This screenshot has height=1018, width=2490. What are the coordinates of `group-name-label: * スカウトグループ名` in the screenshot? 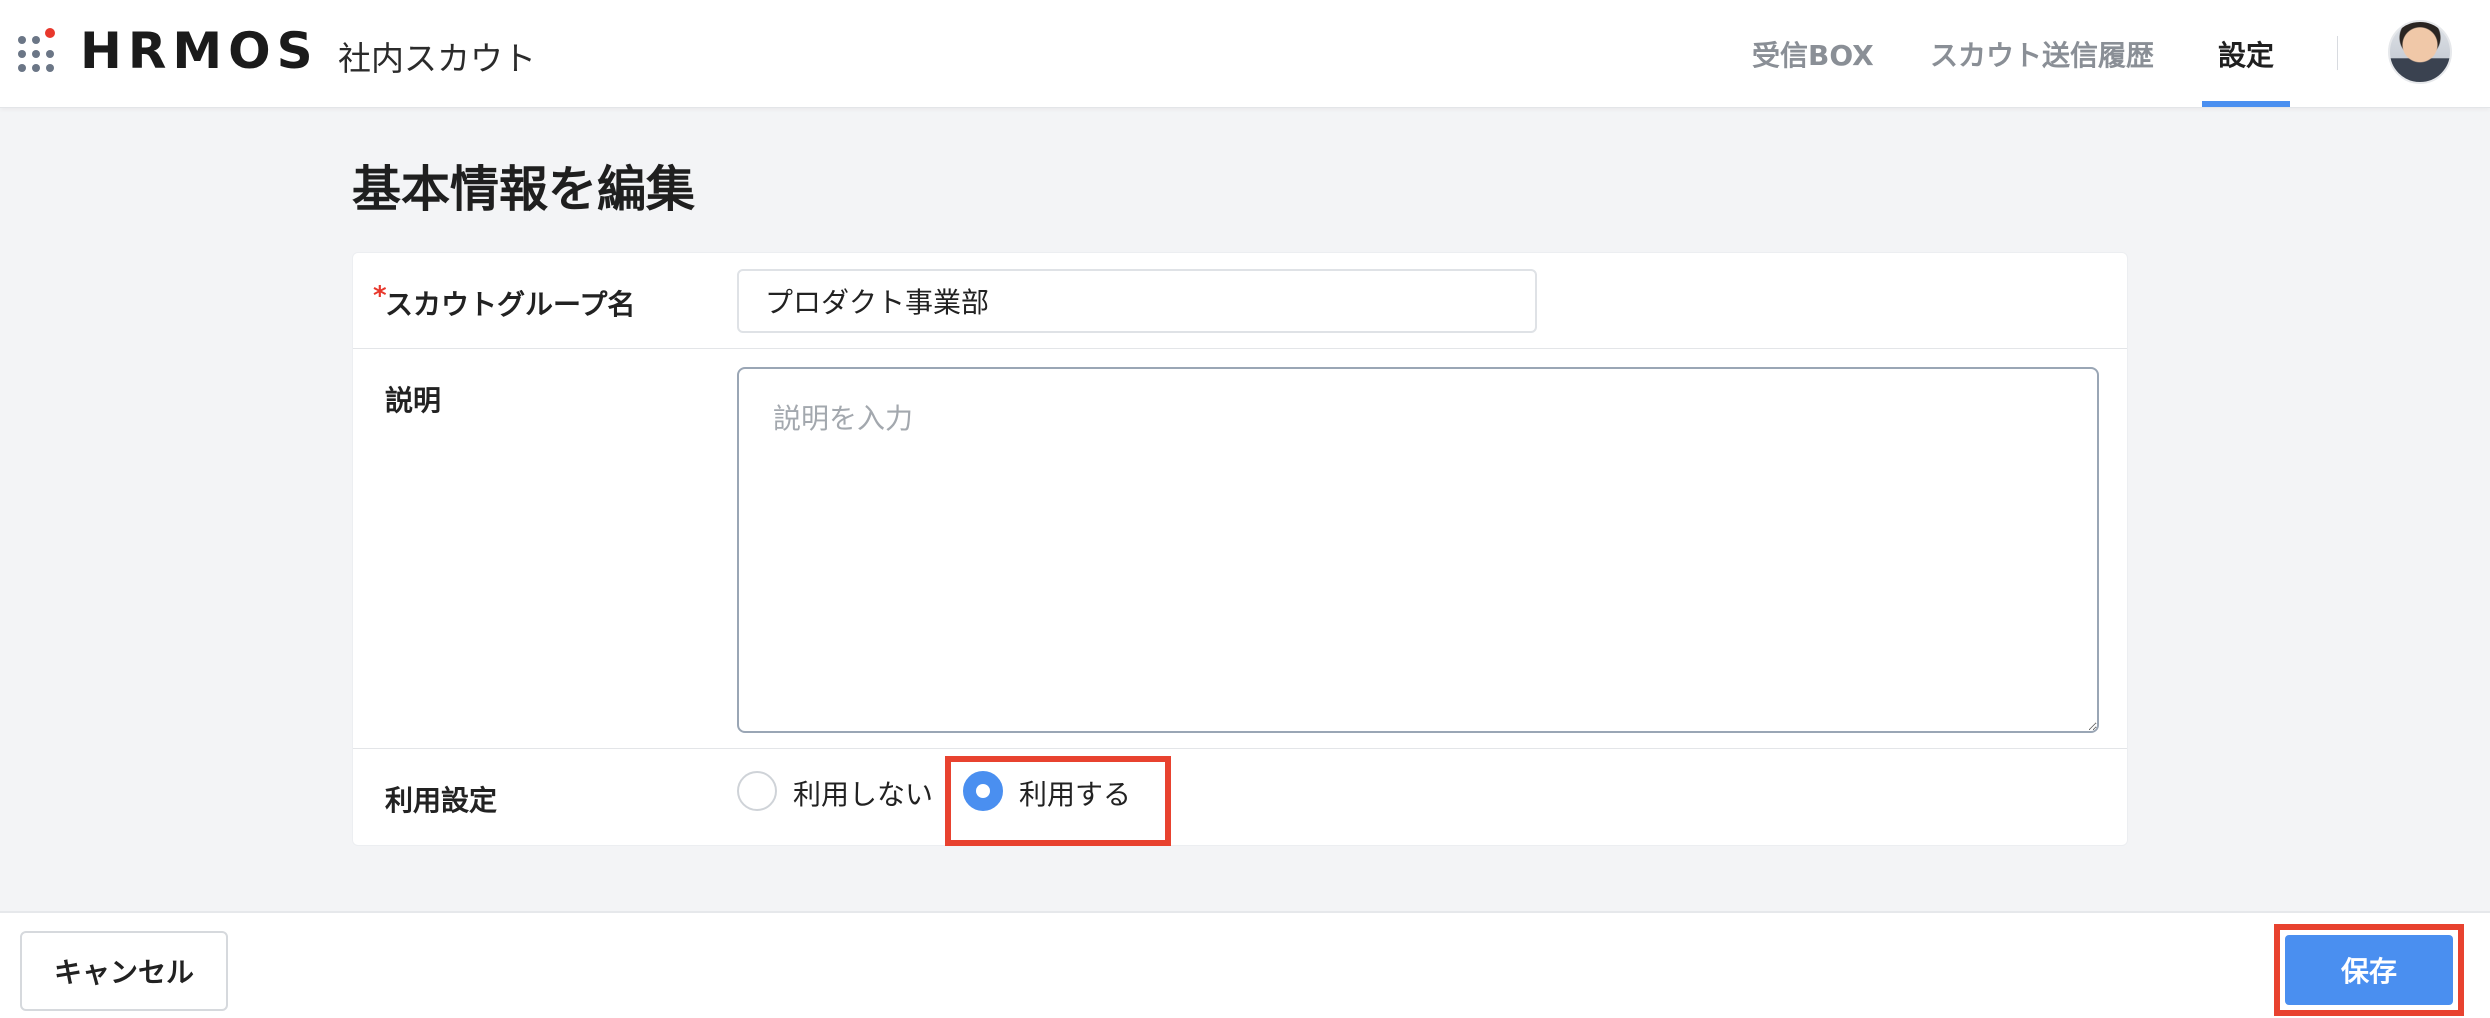 It's located at (504, 302).